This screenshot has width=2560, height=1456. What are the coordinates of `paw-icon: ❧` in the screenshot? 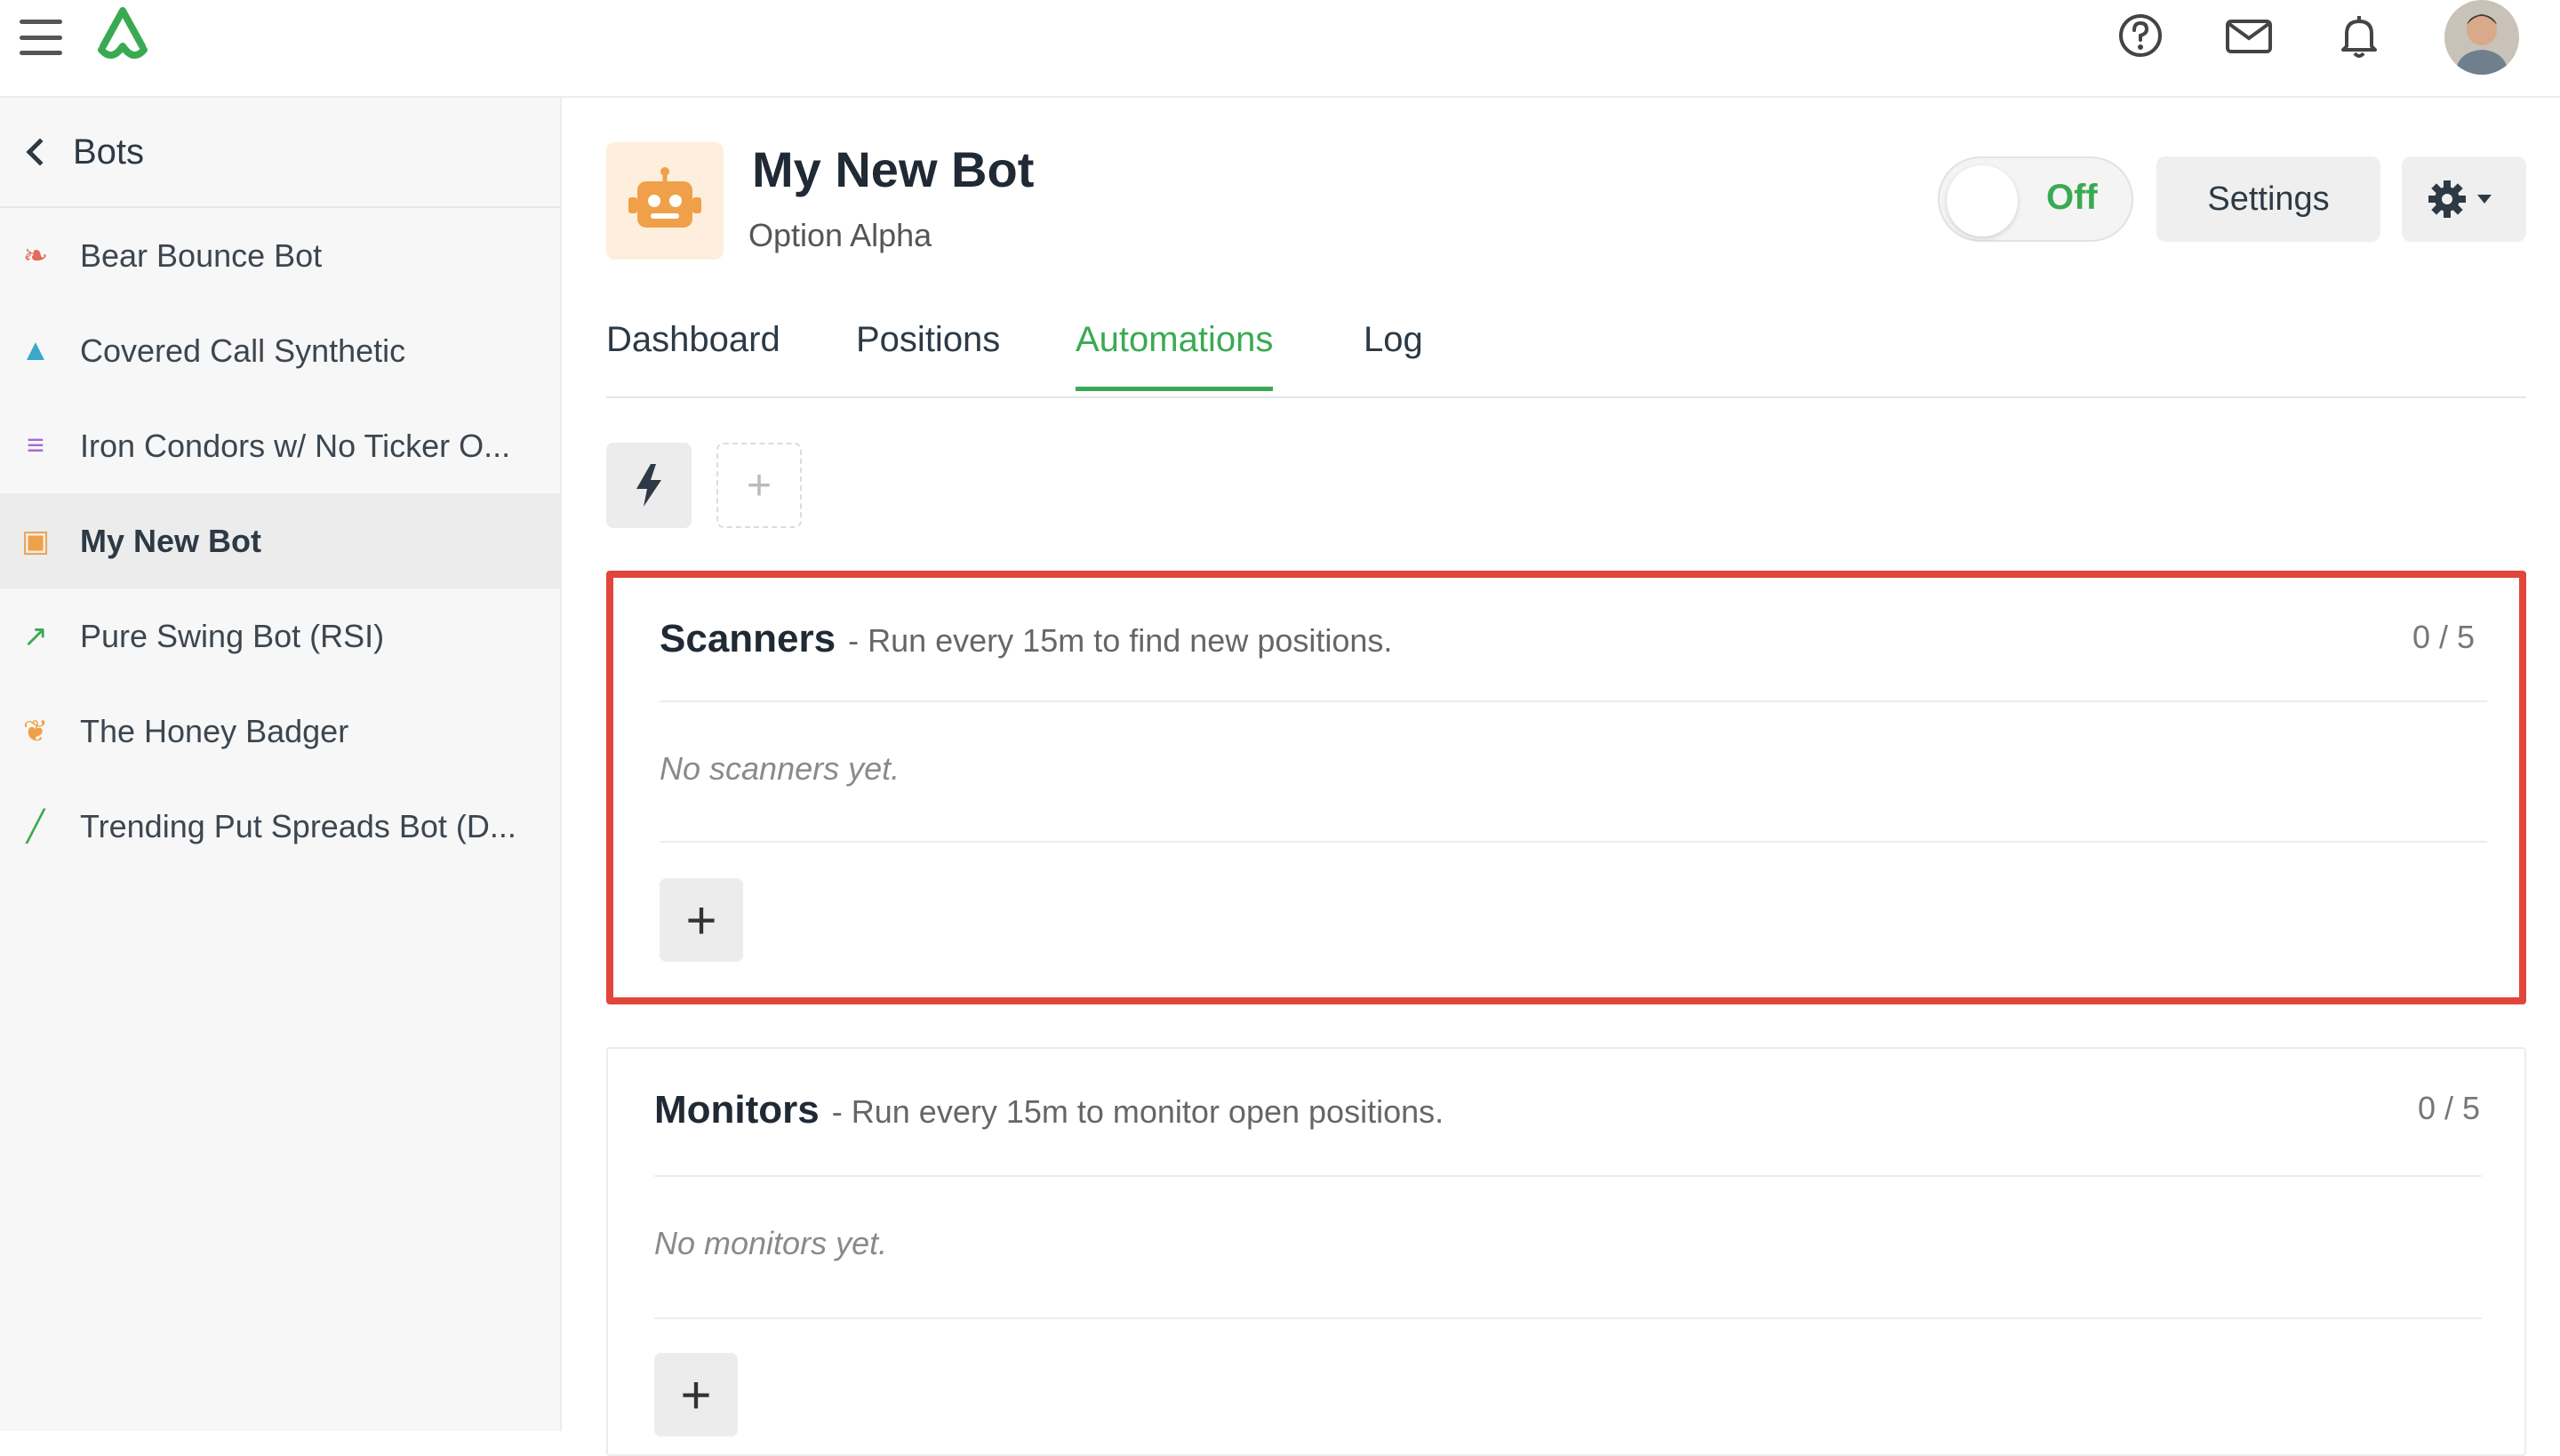 It's located at (35, 255).